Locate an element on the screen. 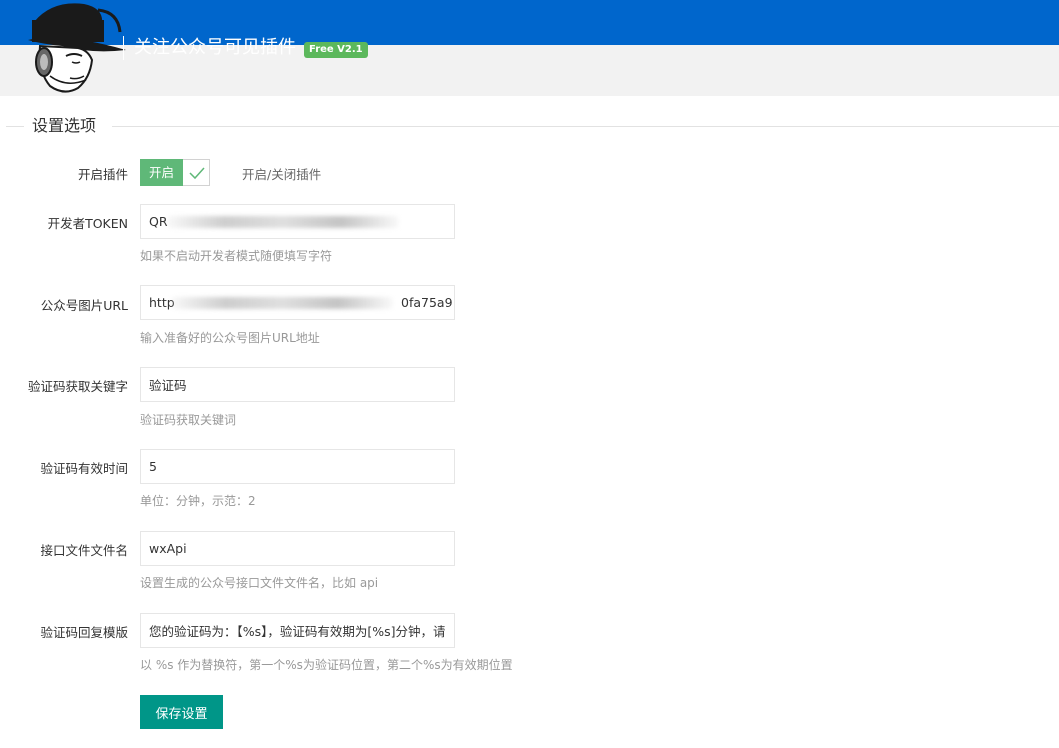 This screenshot has width=1059, height=748. image-url-input: http 0fa75a9 is located at coordinates (297, 302).